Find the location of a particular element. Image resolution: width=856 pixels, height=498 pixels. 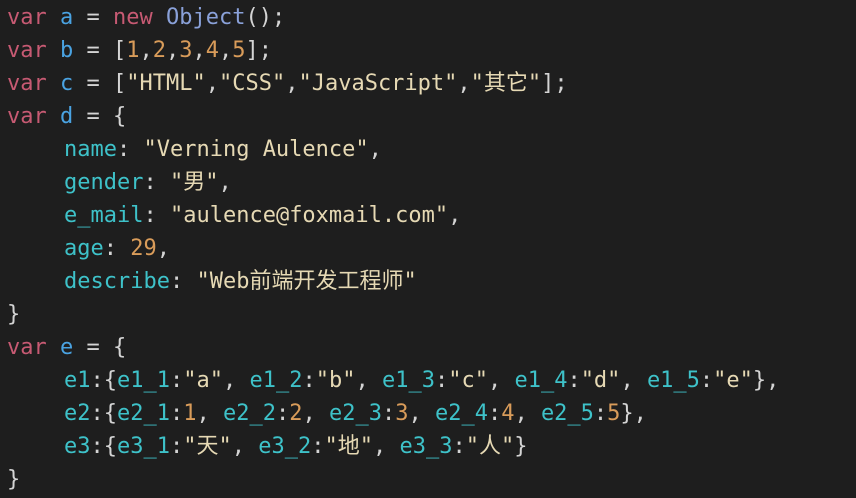

code-line: age: 29, is located at coordinates (431, 248).